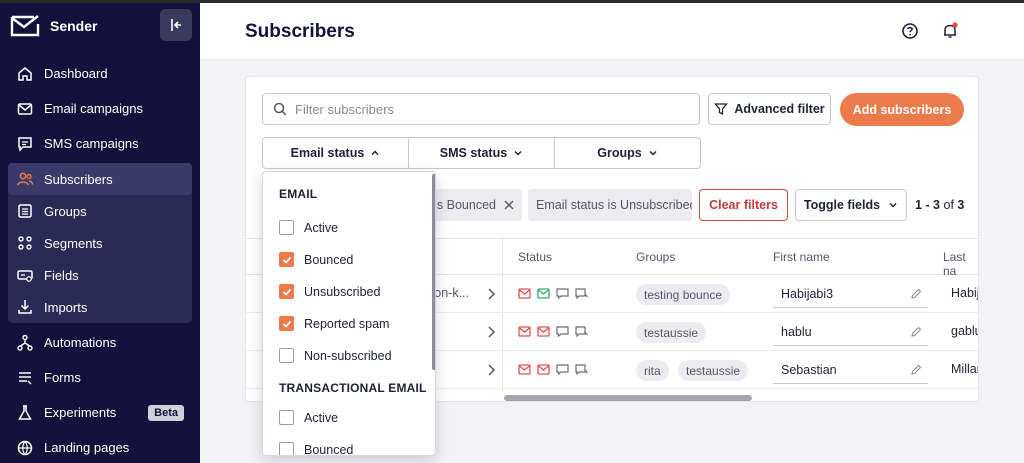  Describe the element at coordinates (329, 291) in the screenshot. I see `option-email-unsubscribed: Unsubscribed` at that location.